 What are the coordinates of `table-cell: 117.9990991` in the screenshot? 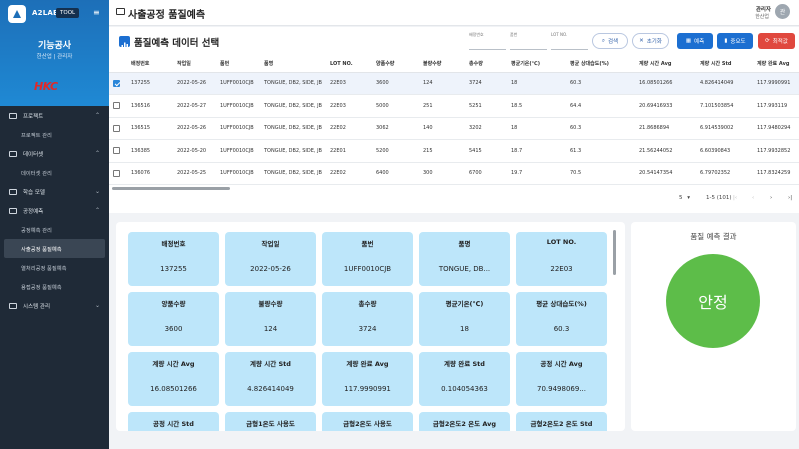 It's located at (776, 83).